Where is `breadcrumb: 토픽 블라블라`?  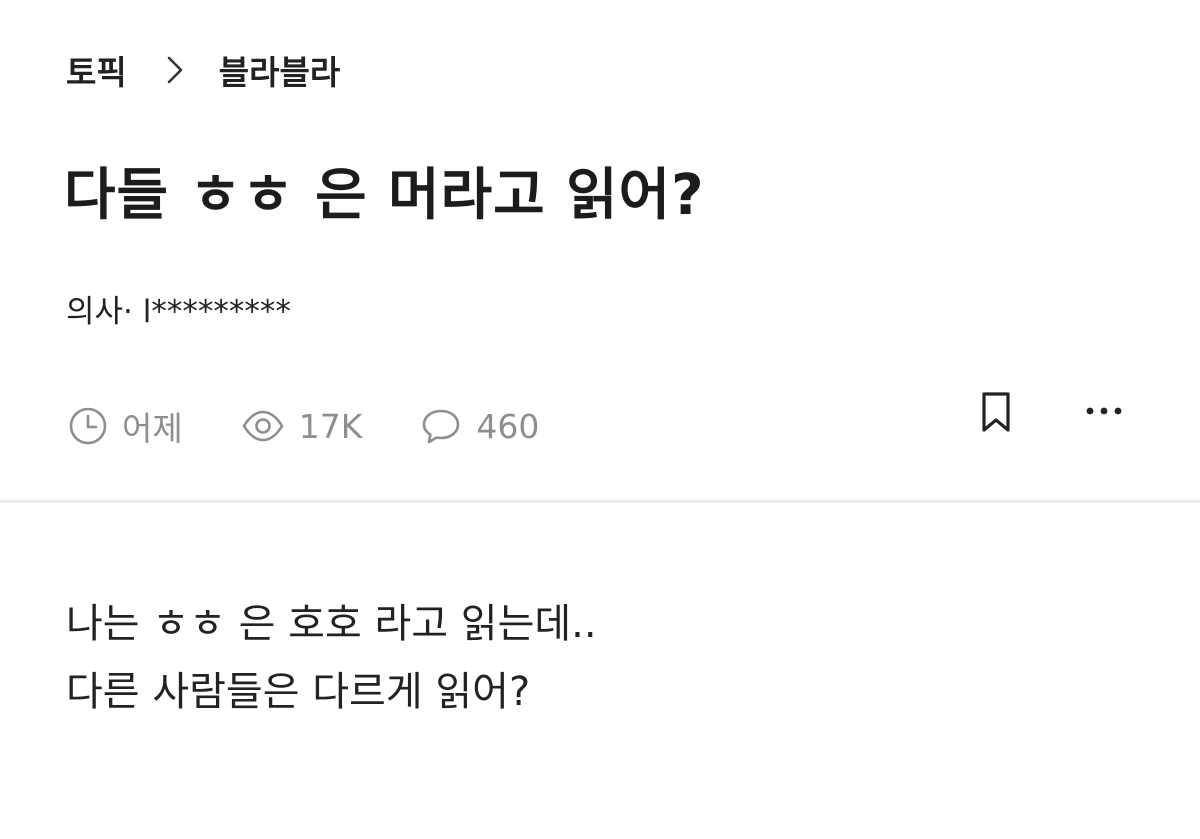
breadcrumb: 토픽 블라블라 is located at coordinates (203, 70).